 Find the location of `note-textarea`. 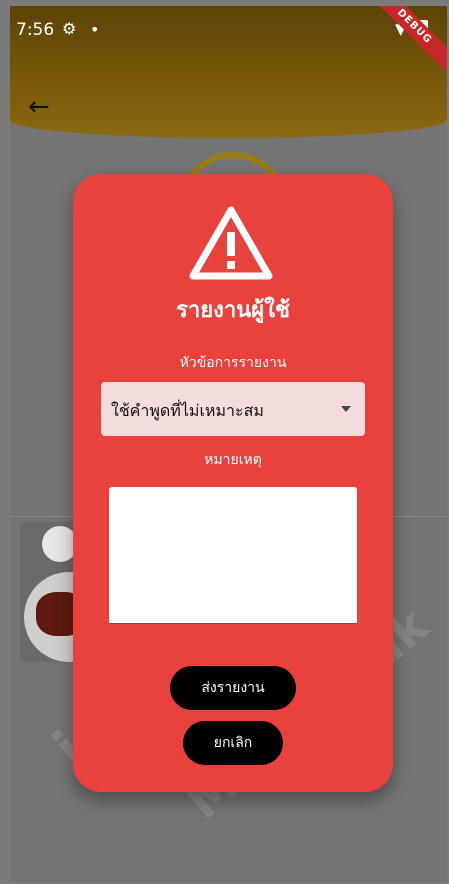

note-textarea is located at coordinates (233, 555).